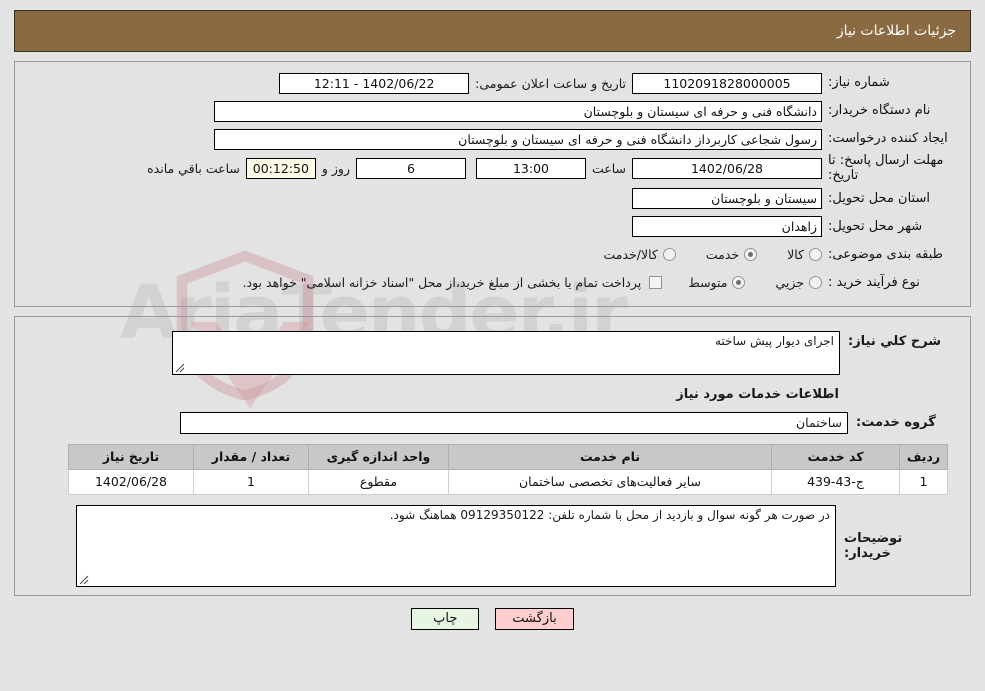 This screenshot has width=985, height=691. What do you see at coordinates (131, 456) in the screenshot?
I see `col-need-date: تاریخ نیاز` at bounding box center [131, 456].